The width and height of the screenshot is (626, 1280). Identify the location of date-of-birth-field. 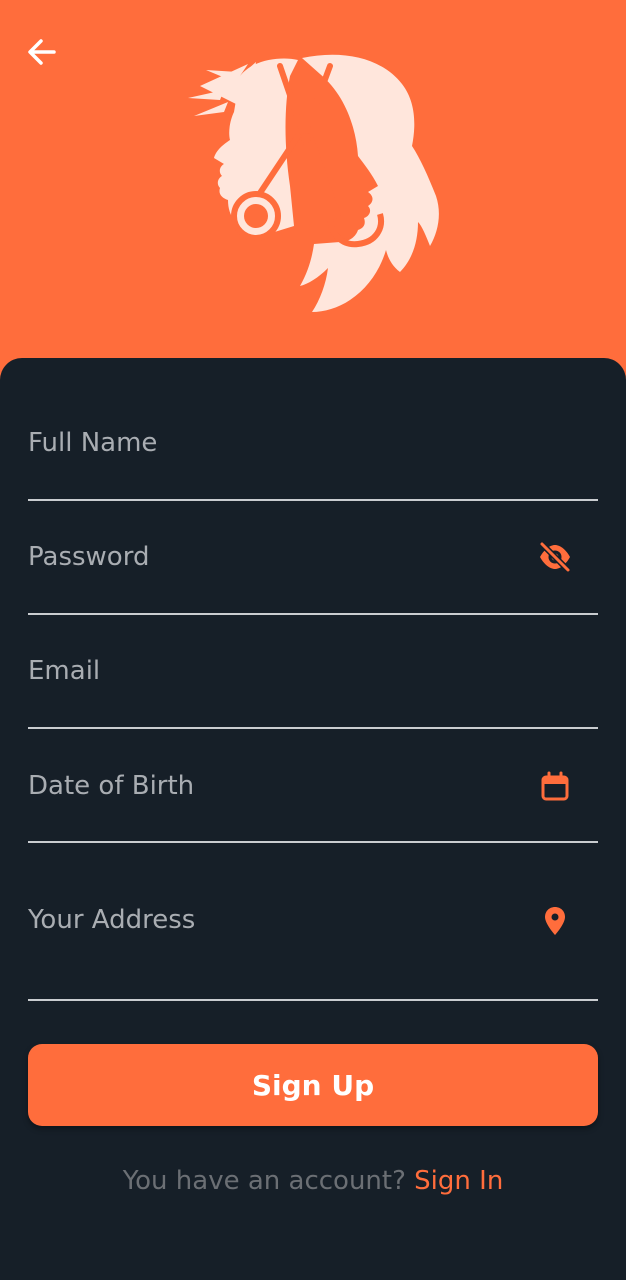
(313, 800).